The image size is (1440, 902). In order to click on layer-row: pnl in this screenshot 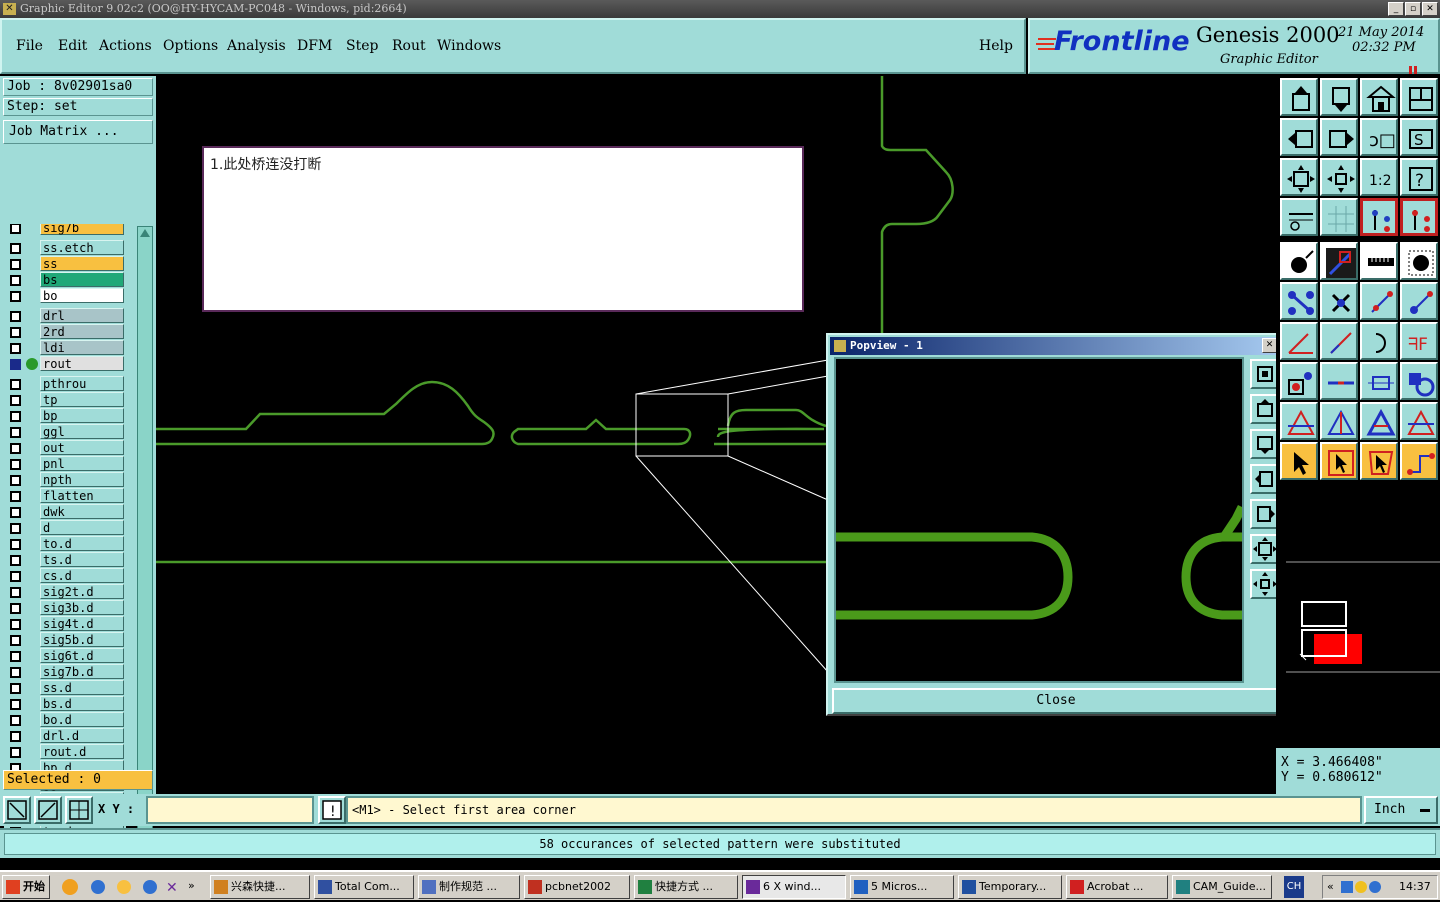, I will do `click(65, 464)`.